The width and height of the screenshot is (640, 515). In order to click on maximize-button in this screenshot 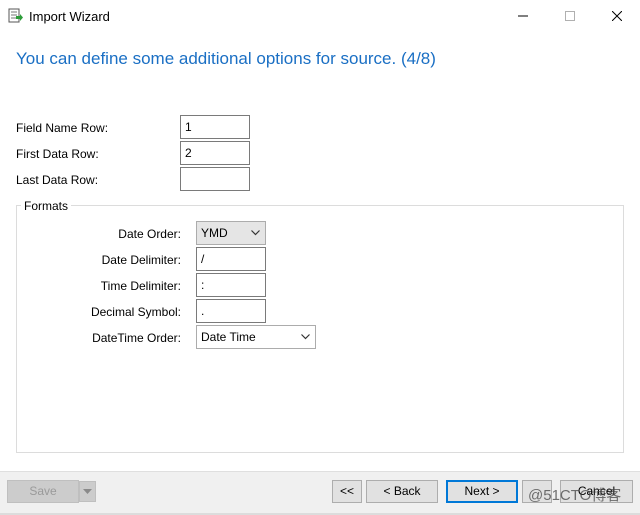, I will do `click(570, 16)`.